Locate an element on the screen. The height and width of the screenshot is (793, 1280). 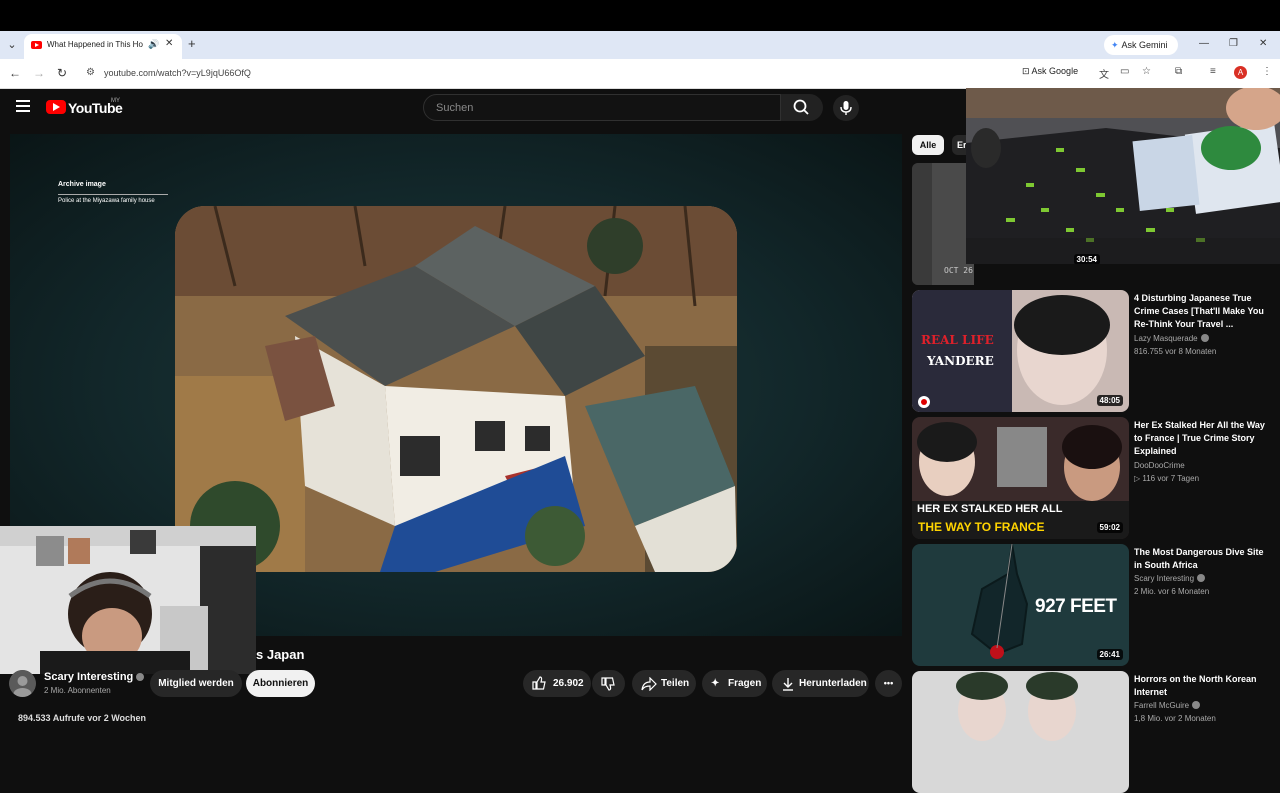
screen-top-bar is located at coordinates (640, 15).